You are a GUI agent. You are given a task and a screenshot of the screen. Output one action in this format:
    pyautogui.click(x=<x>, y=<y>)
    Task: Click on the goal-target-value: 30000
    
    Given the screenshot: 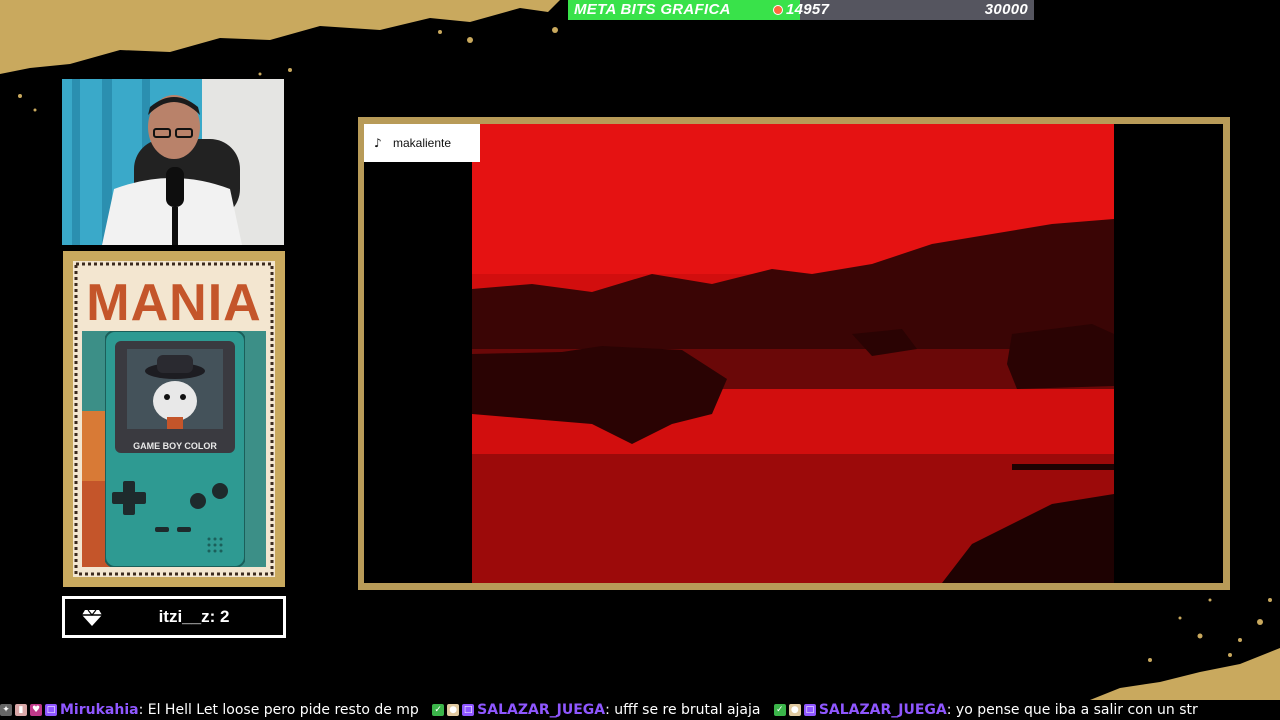 What is the action you would take?
    pyautogui.click(x=1006, y=9)
    